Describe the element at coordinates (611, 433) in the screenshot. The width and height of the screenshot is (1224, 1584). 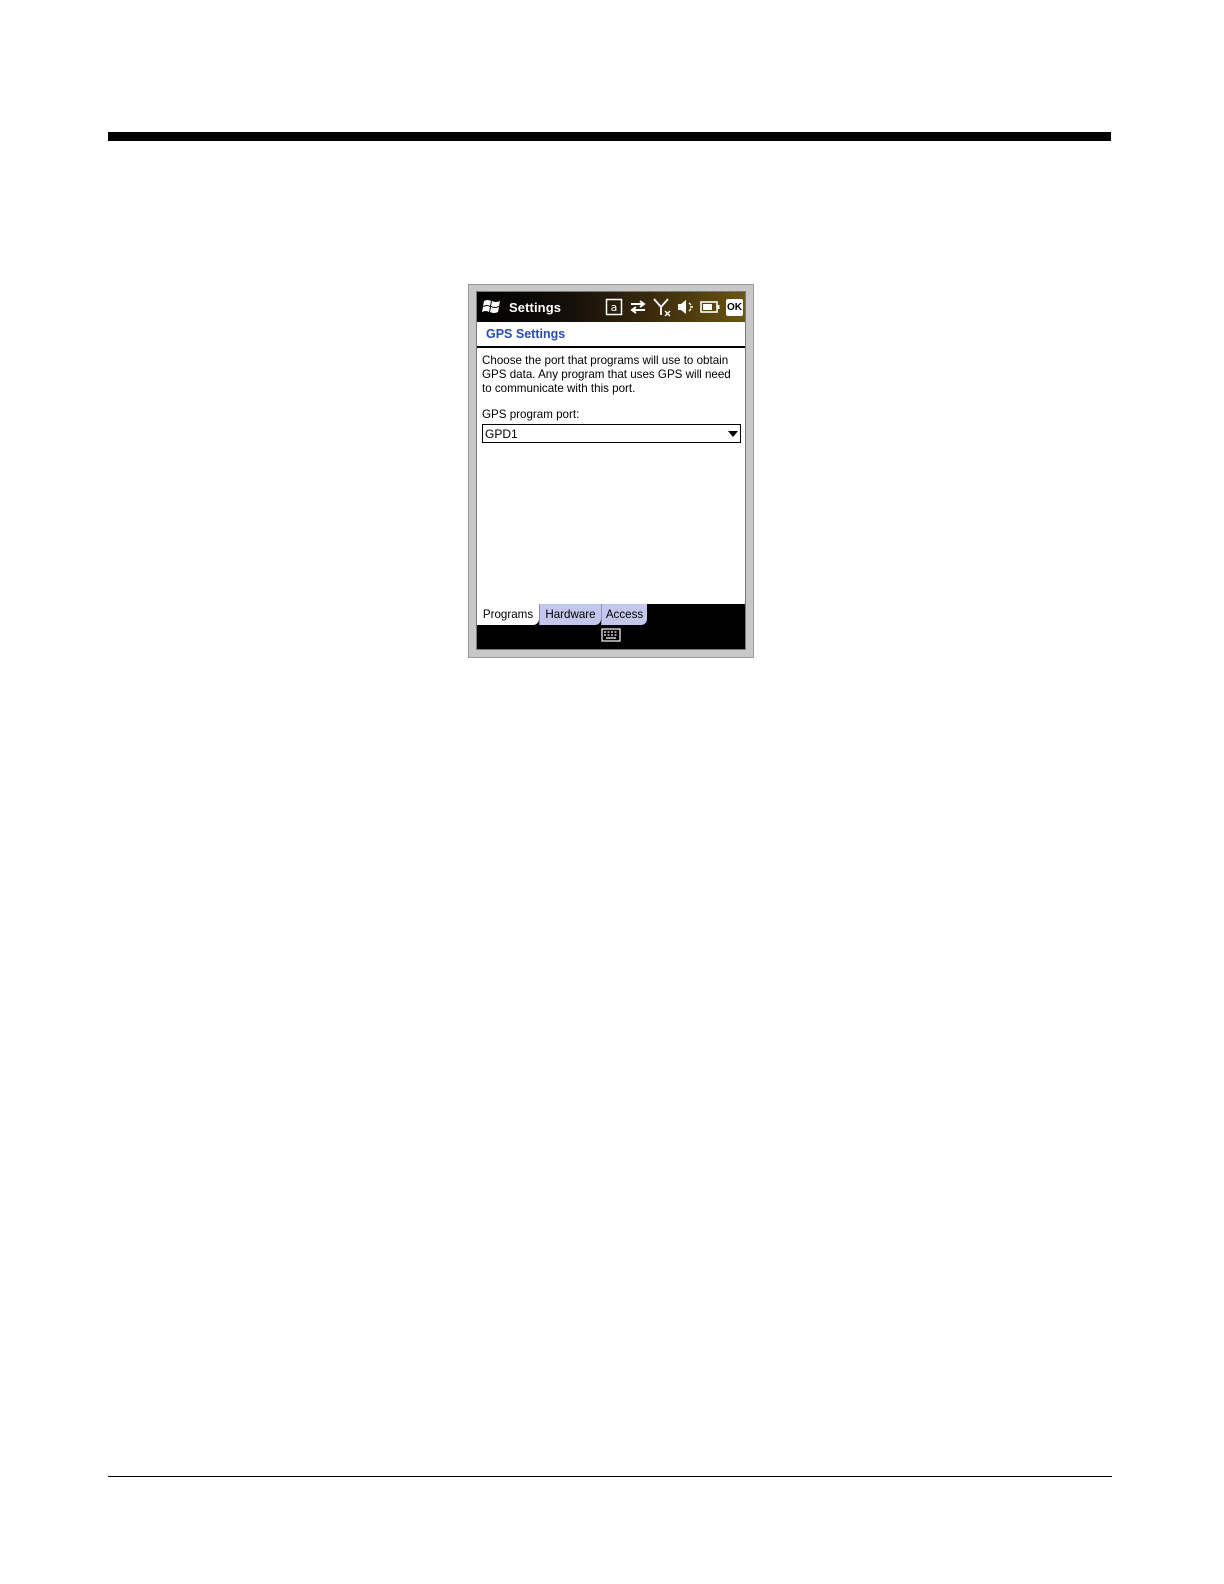
I see `gps-port-select: GPD1` at that location.